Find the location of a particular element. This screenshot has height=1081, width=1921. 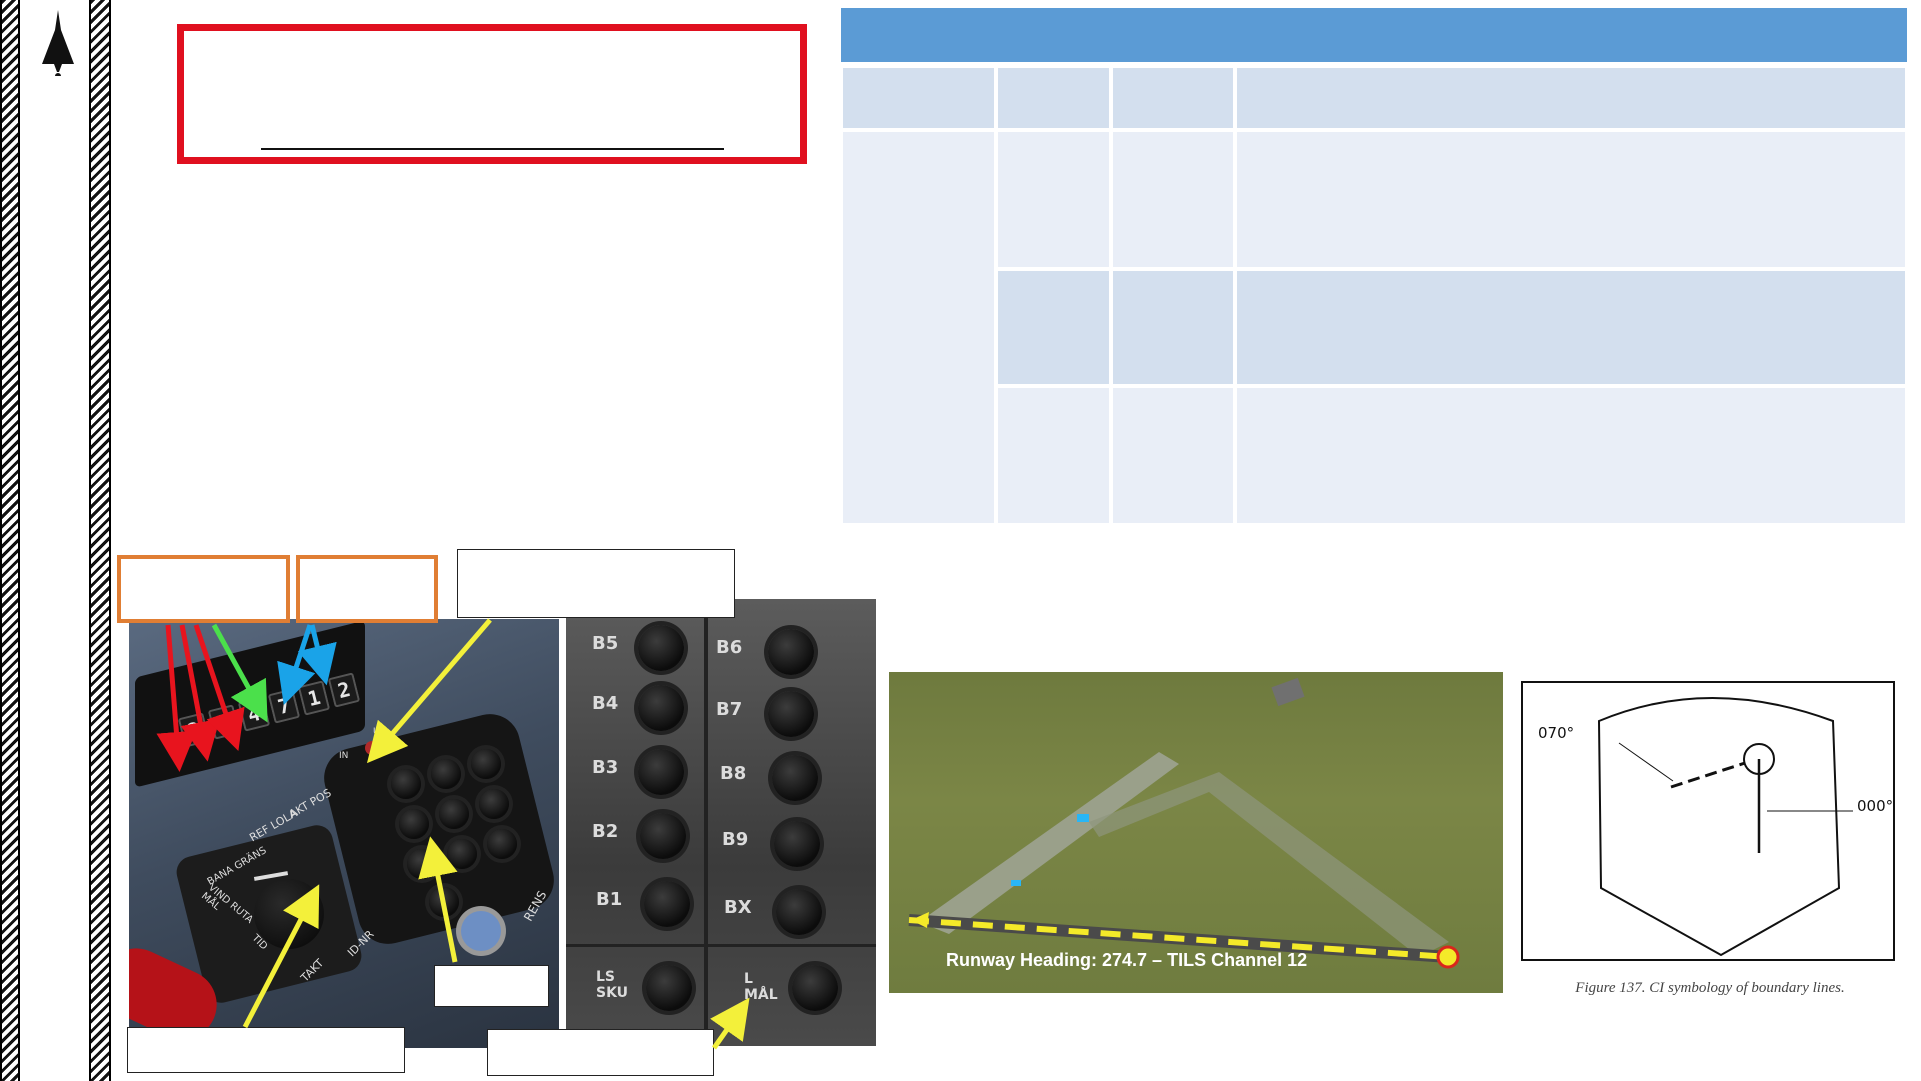

map-runway-caption: Runway Heading: 274.7 – TILS Channel 12 is located at coordinates (1127, 960).